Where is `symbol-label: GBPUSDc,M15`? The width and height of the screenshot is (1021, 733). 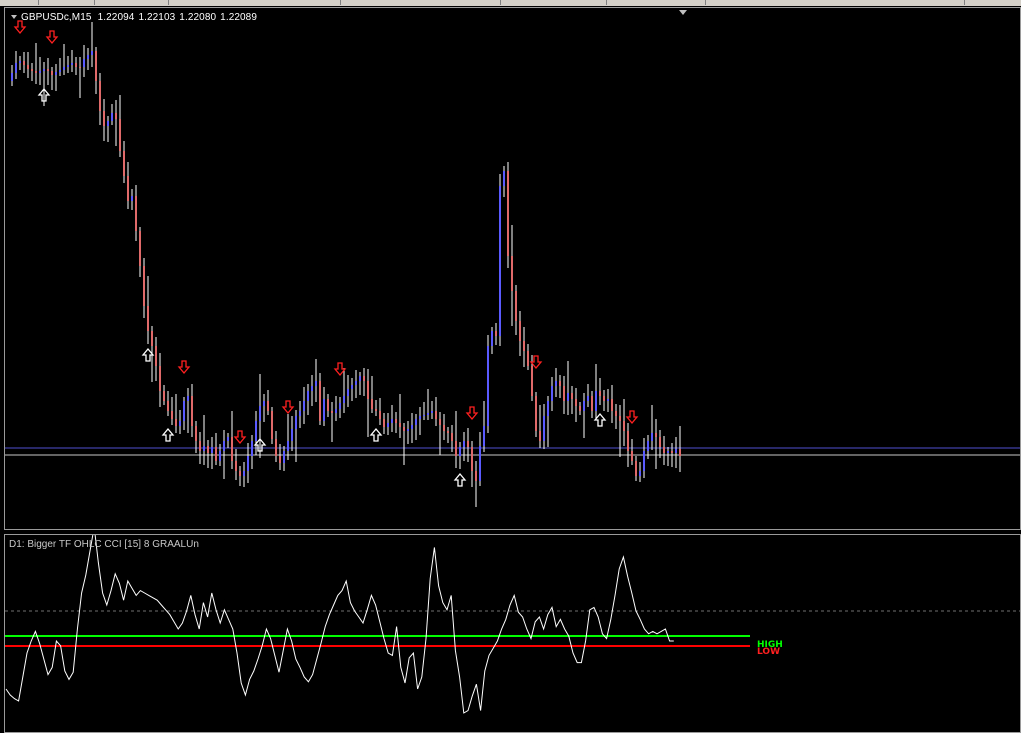 symbol-label: GBPUSDc,M15 is located at coordinates (56, 17).